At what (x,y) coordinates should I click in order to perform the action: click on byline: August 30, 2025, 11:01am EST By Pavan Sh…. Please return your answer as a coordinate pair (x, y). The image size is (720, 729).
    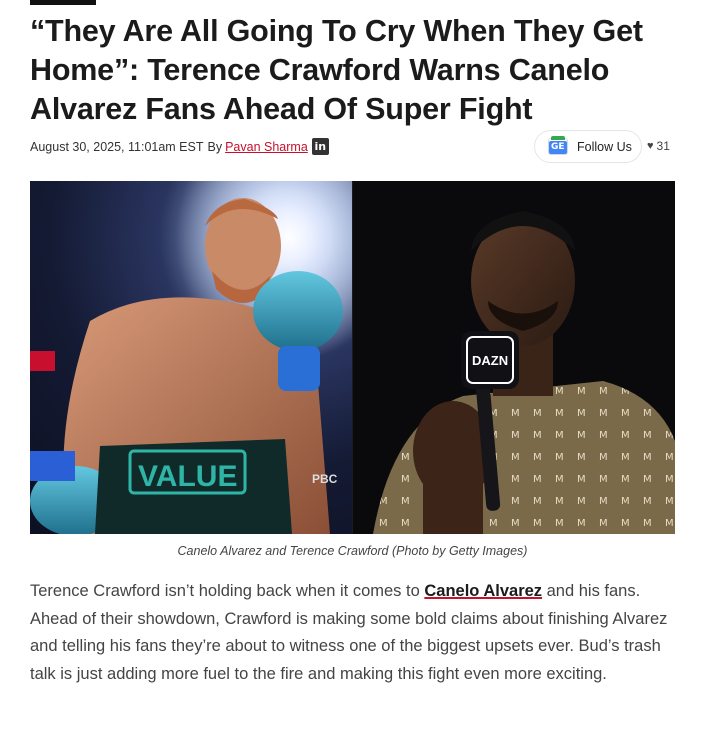
    Looking at the image, I should click on (179, 146).